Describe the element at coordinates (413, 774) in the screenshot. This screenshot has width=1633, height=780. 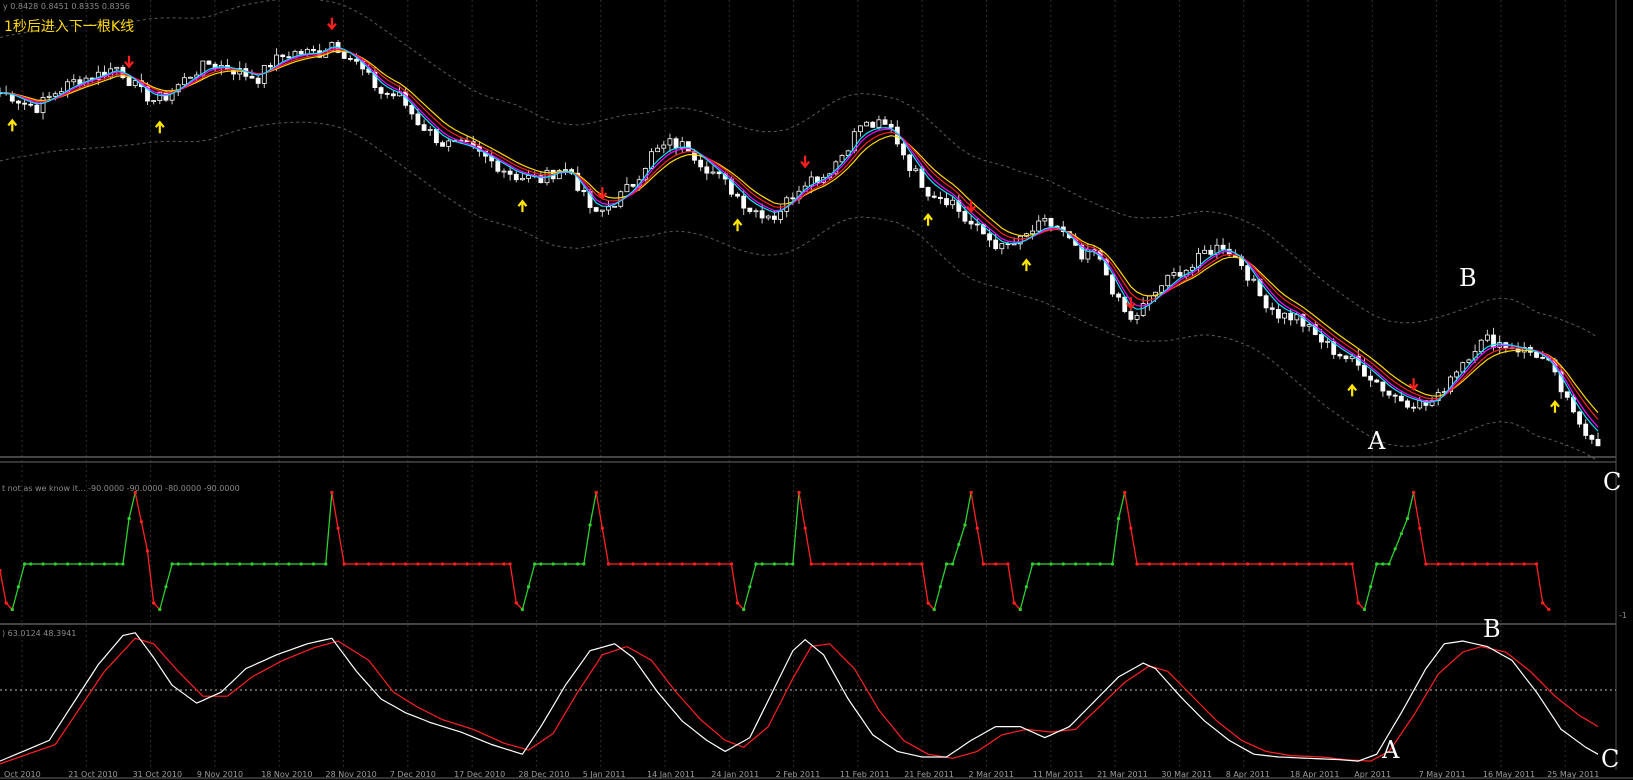
I see `x-tick-label: 7 Dec 2010` at that location.